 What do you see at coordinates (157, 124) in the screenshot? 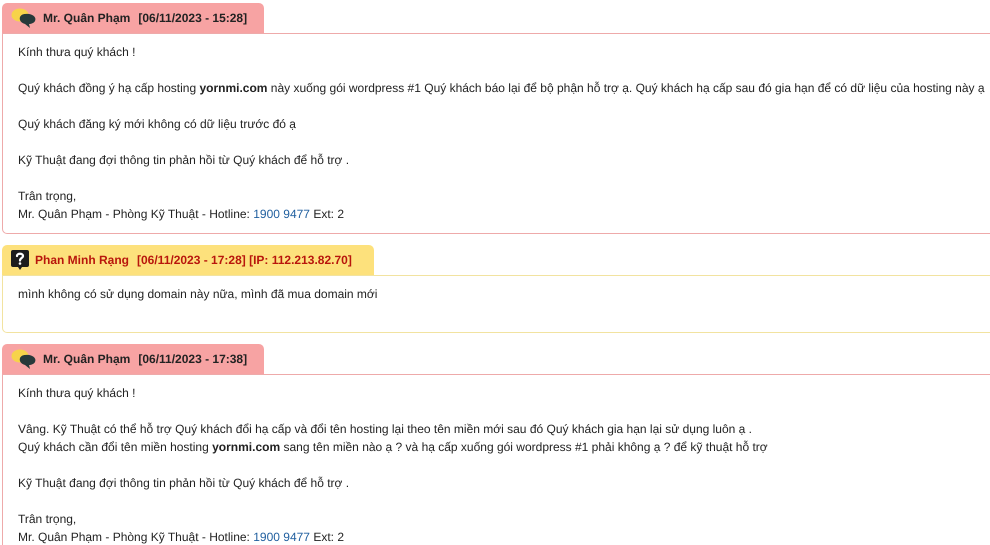
I see `message-text: Quý khách đăng ký mới không có dữ liệu trước đó ạ` at bounding box center [157, 124].